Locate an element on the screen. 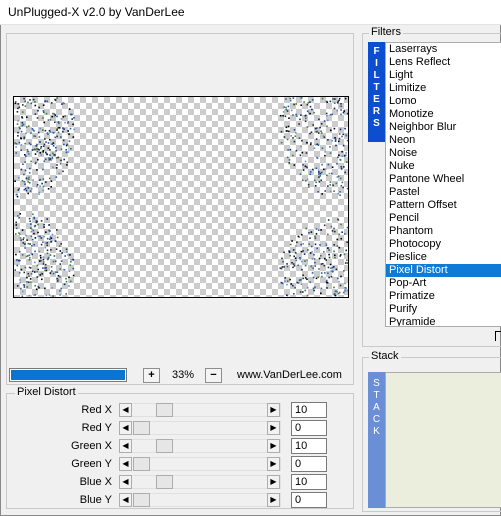 The height and width of the screenshot is (516, 501). filter-list-item: Pixel Distort is located at coordinates (443, 270).